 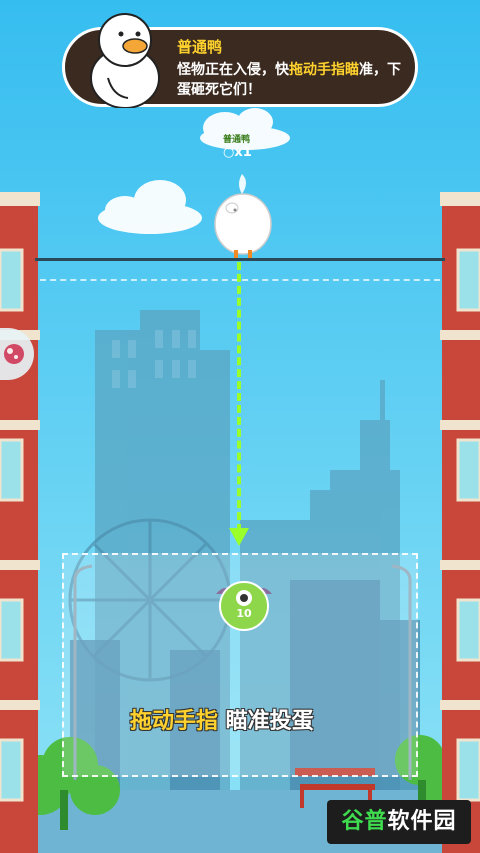 I want to click on egg-count: ○x1, so click(x=237, y=152).